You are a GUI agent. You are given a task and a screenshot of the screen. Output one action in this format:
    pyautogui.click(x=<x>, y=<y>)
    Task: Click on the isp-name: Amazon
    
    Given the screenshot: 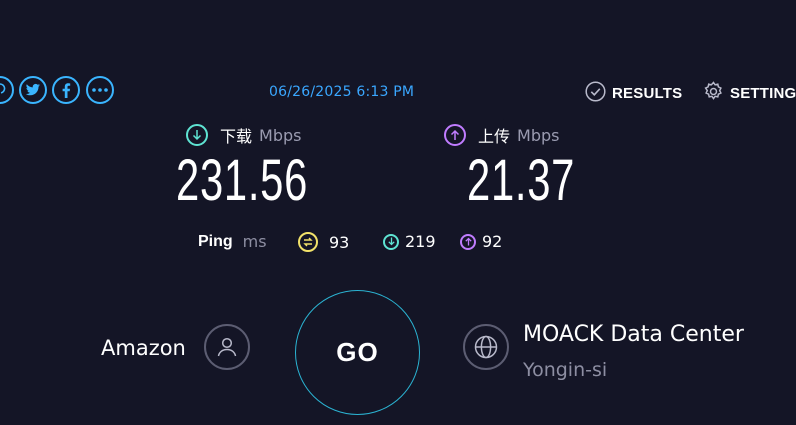 What is the action you would take?
    pyautogui.click(x=143, y=348)
    